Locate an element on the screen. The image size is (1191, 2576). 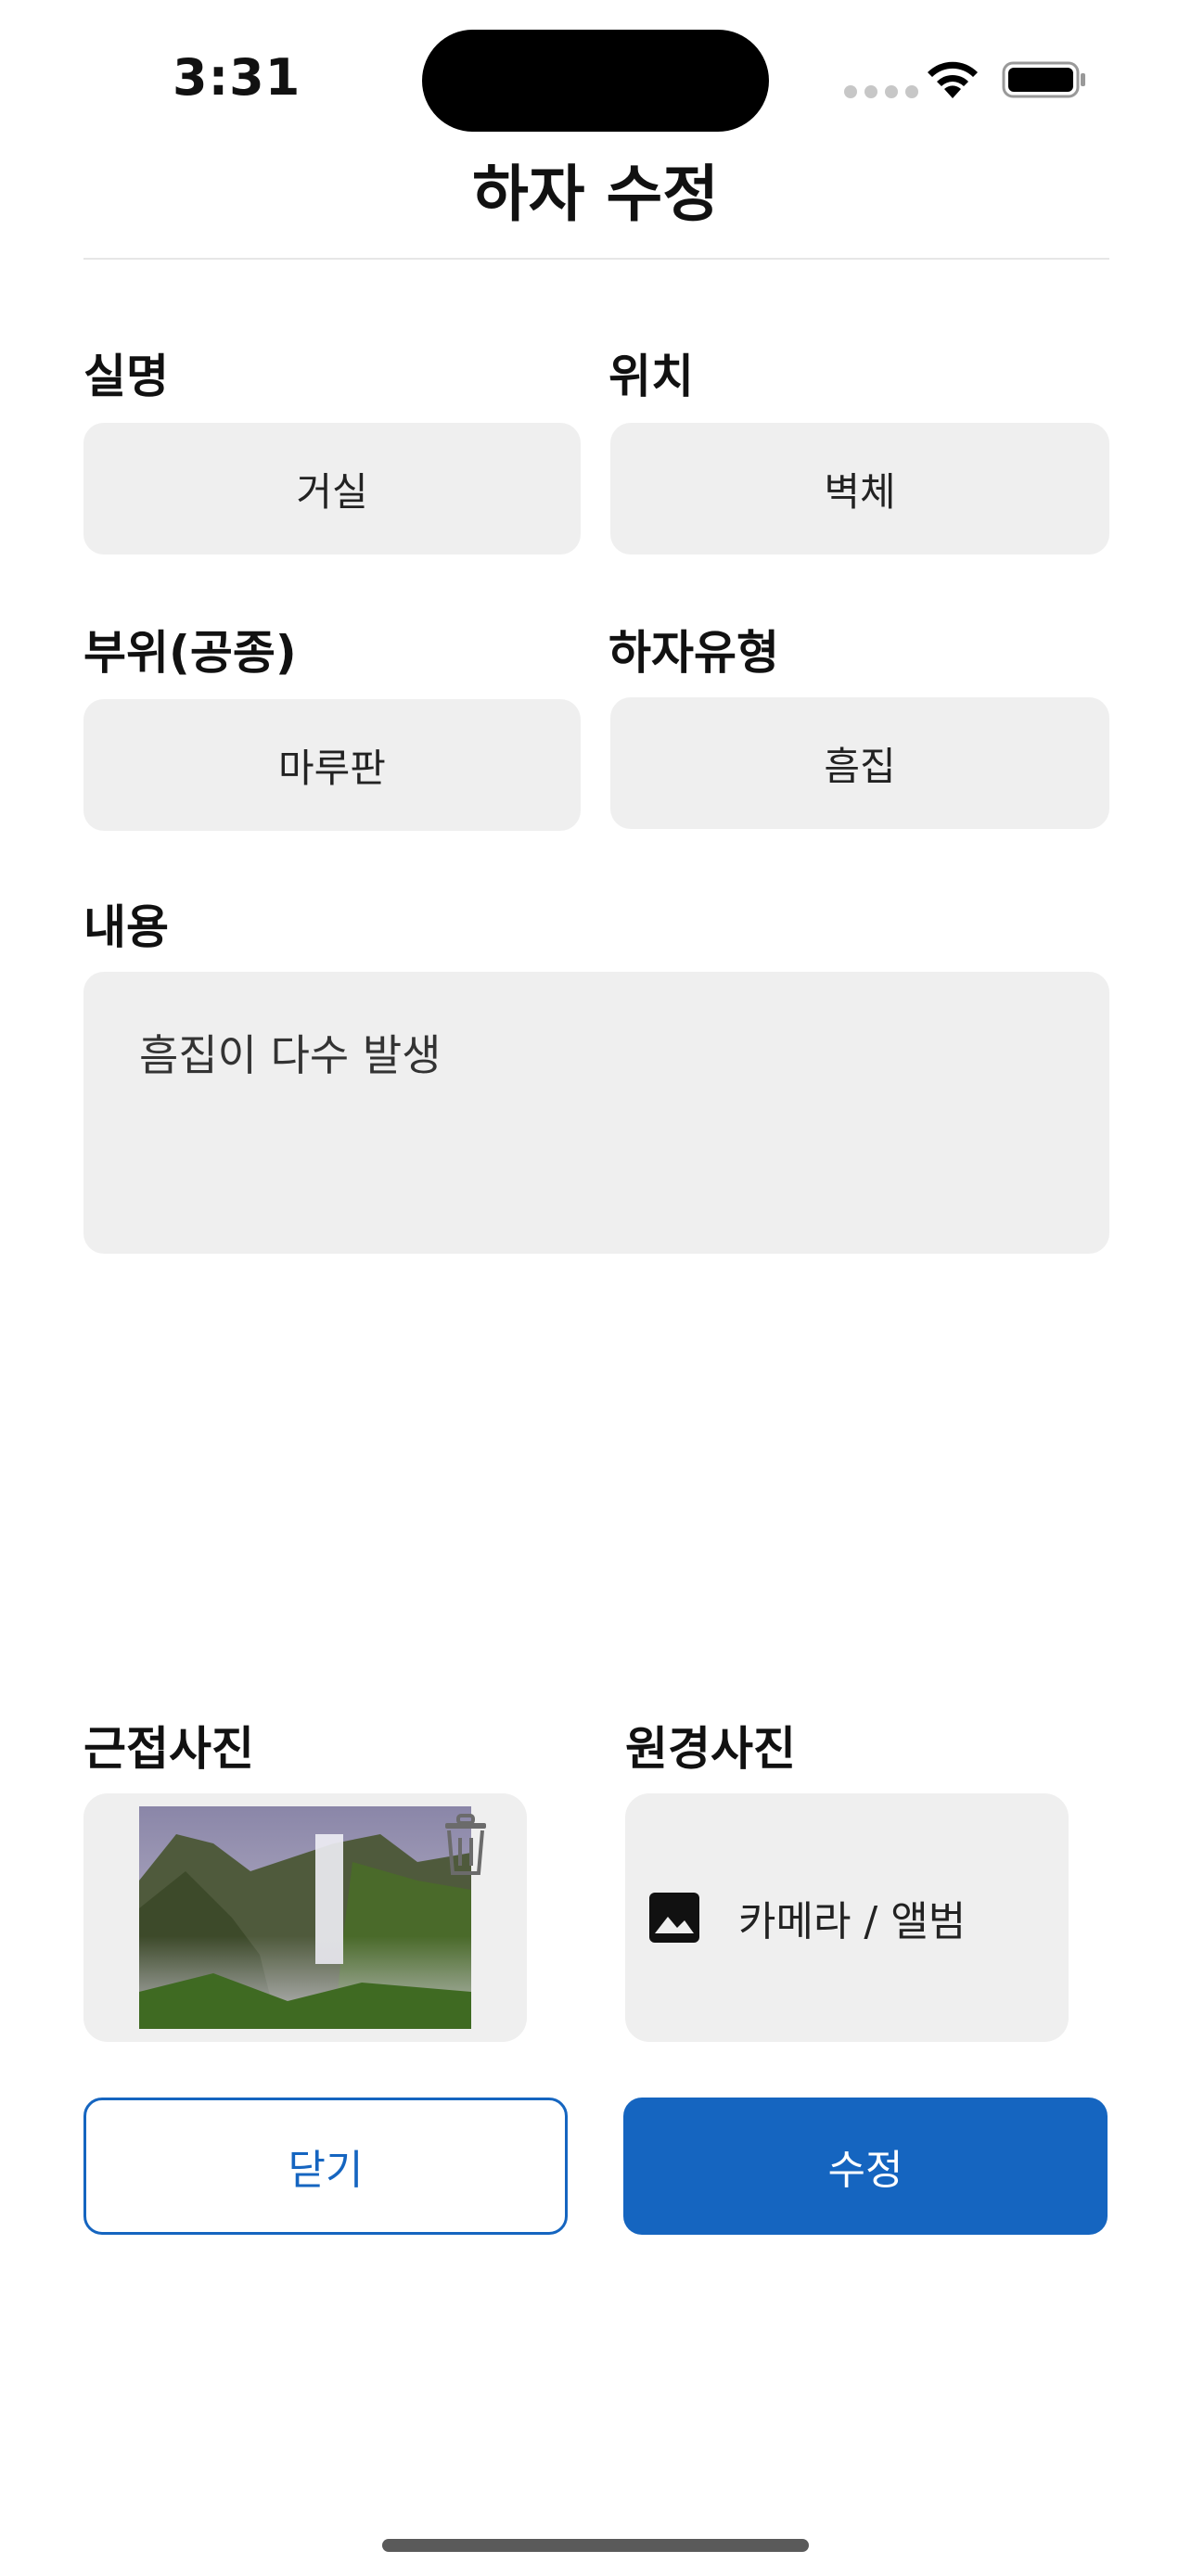
room-label: 실명 is located at coordinates (126, 376).